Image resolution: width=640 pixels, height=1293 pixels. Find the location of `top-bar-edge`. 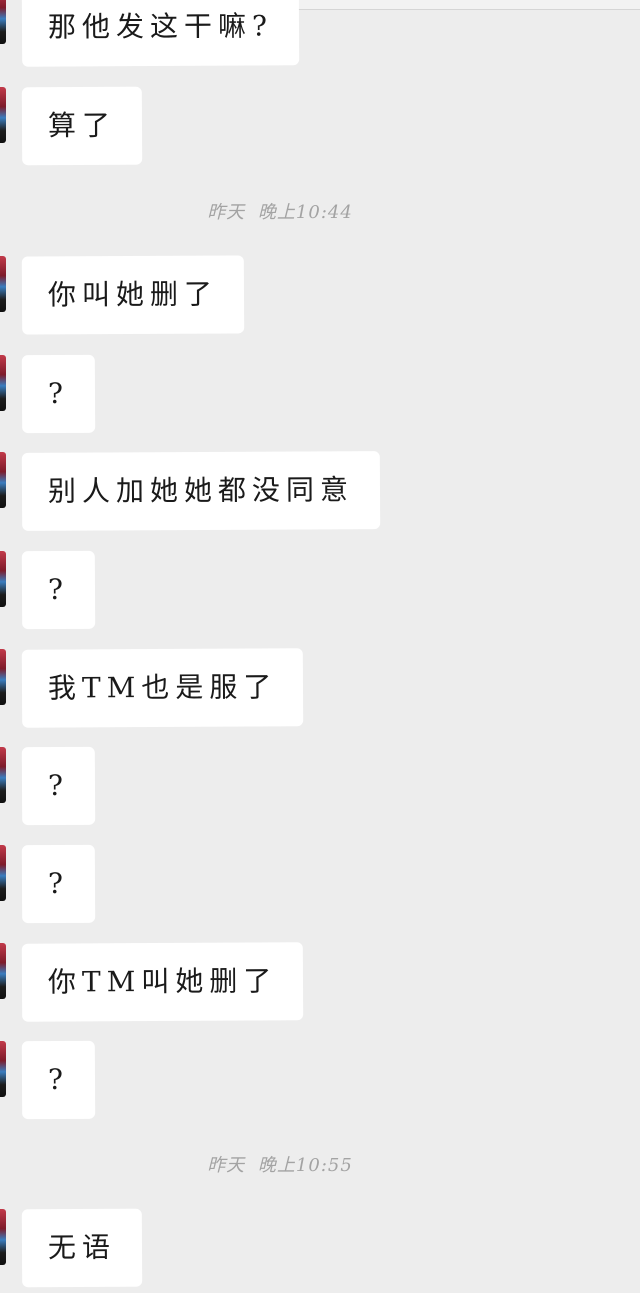

top-bar-edge is located at coordinates (465, 5).